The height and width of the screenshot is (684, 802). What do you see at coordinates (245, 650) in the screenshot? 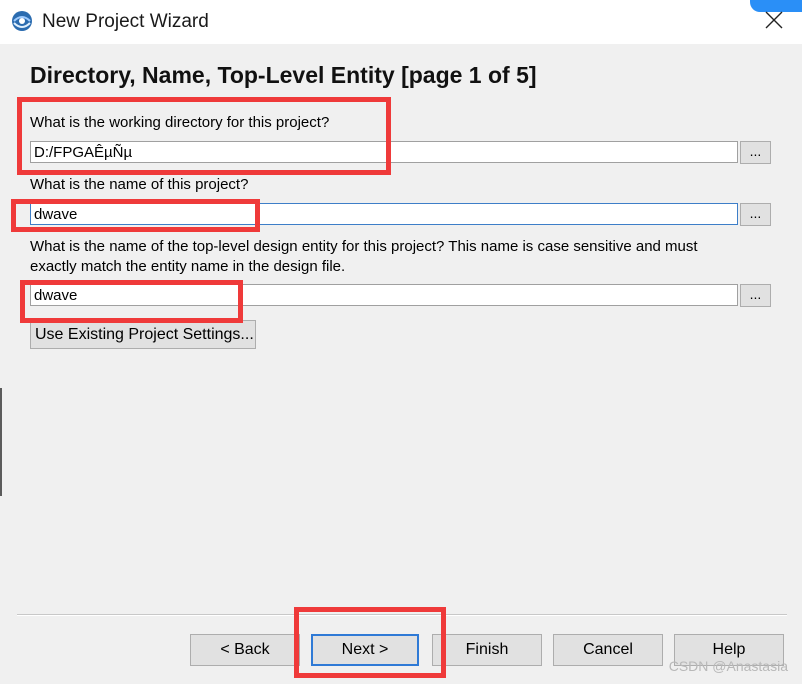
I see `back-button: < Back` at bounding box center [245, 650].